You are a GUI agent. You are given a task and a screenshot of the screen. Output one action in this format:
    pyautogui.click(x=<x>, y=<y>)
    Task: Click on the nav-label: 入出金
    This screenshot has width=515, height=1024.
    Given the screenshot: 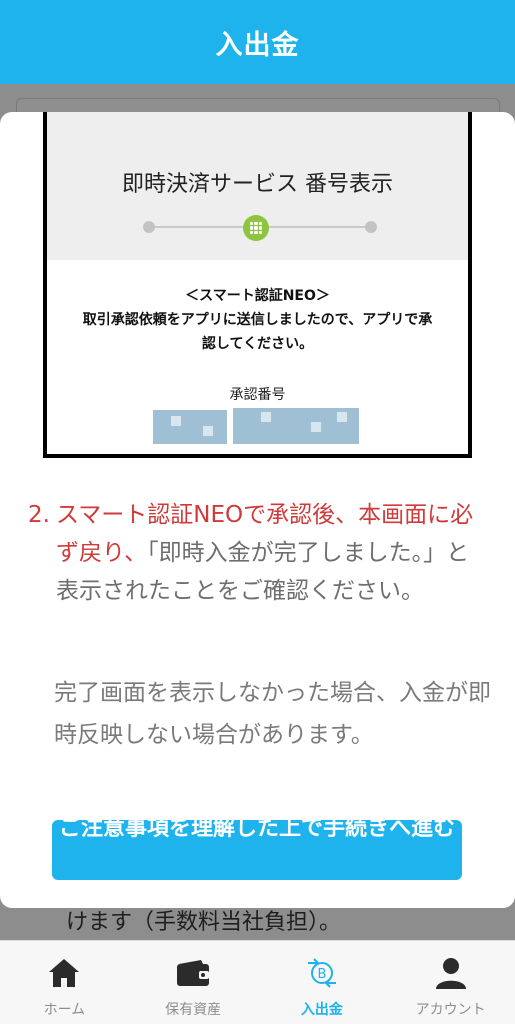 What is the action you would take?
    pyautogui.click(x=321, y=1010)
    